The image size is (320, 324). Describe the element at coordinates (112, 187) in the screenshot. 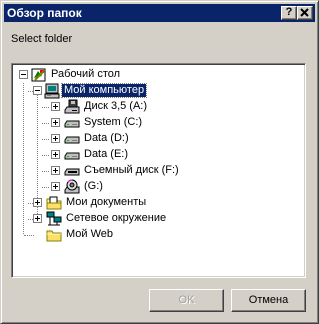

I see `tree-item-drive-g: (G:)` at that location.